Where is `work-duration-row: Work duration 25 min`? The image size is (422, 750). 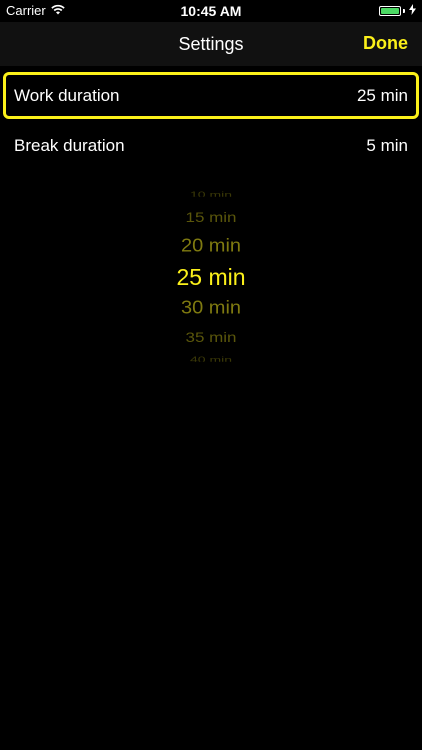
work-duration-row: Work duration 25 min is located at coordinates (211, 95).